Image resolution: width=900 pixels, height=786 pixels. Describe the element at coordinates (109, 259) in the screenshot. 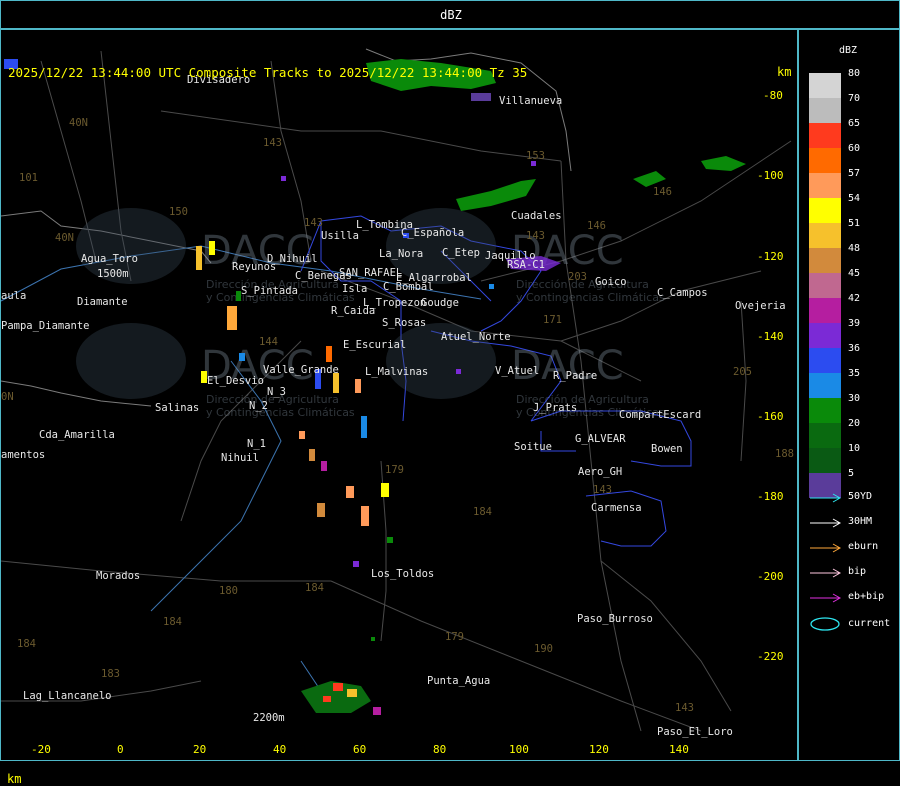

I see `place-label: Agua_Toro` at that location.